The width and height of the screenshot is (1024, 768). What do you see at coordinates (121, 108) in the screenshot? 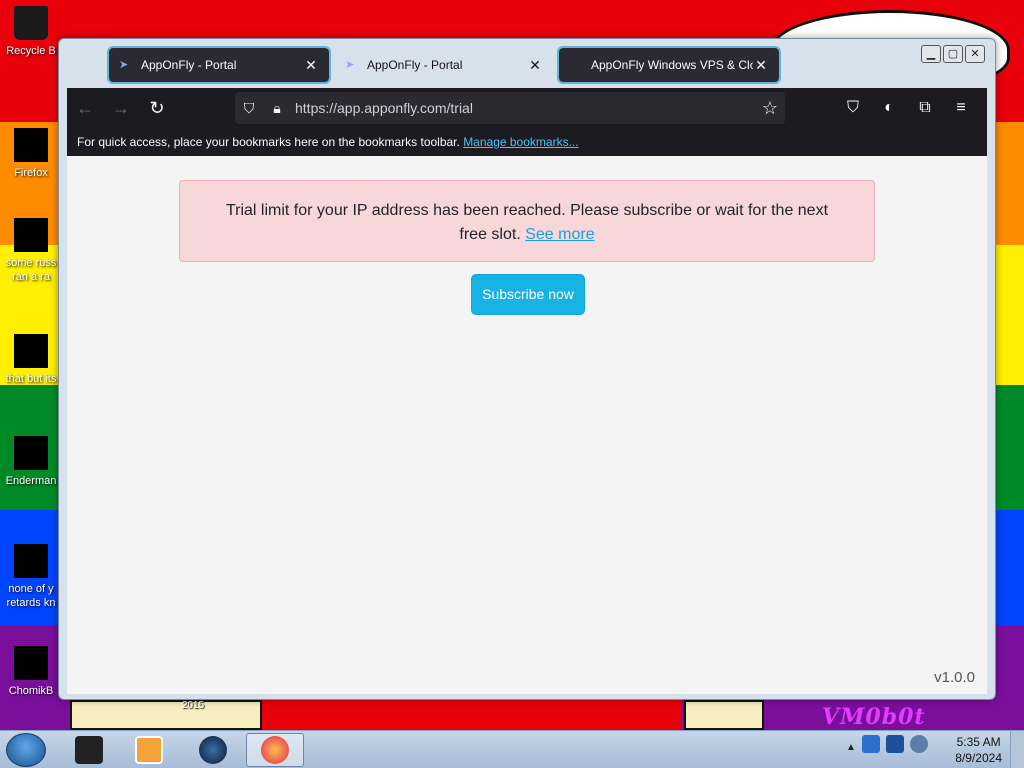
I see `forward-button: →` at bounding box center [121, 108].